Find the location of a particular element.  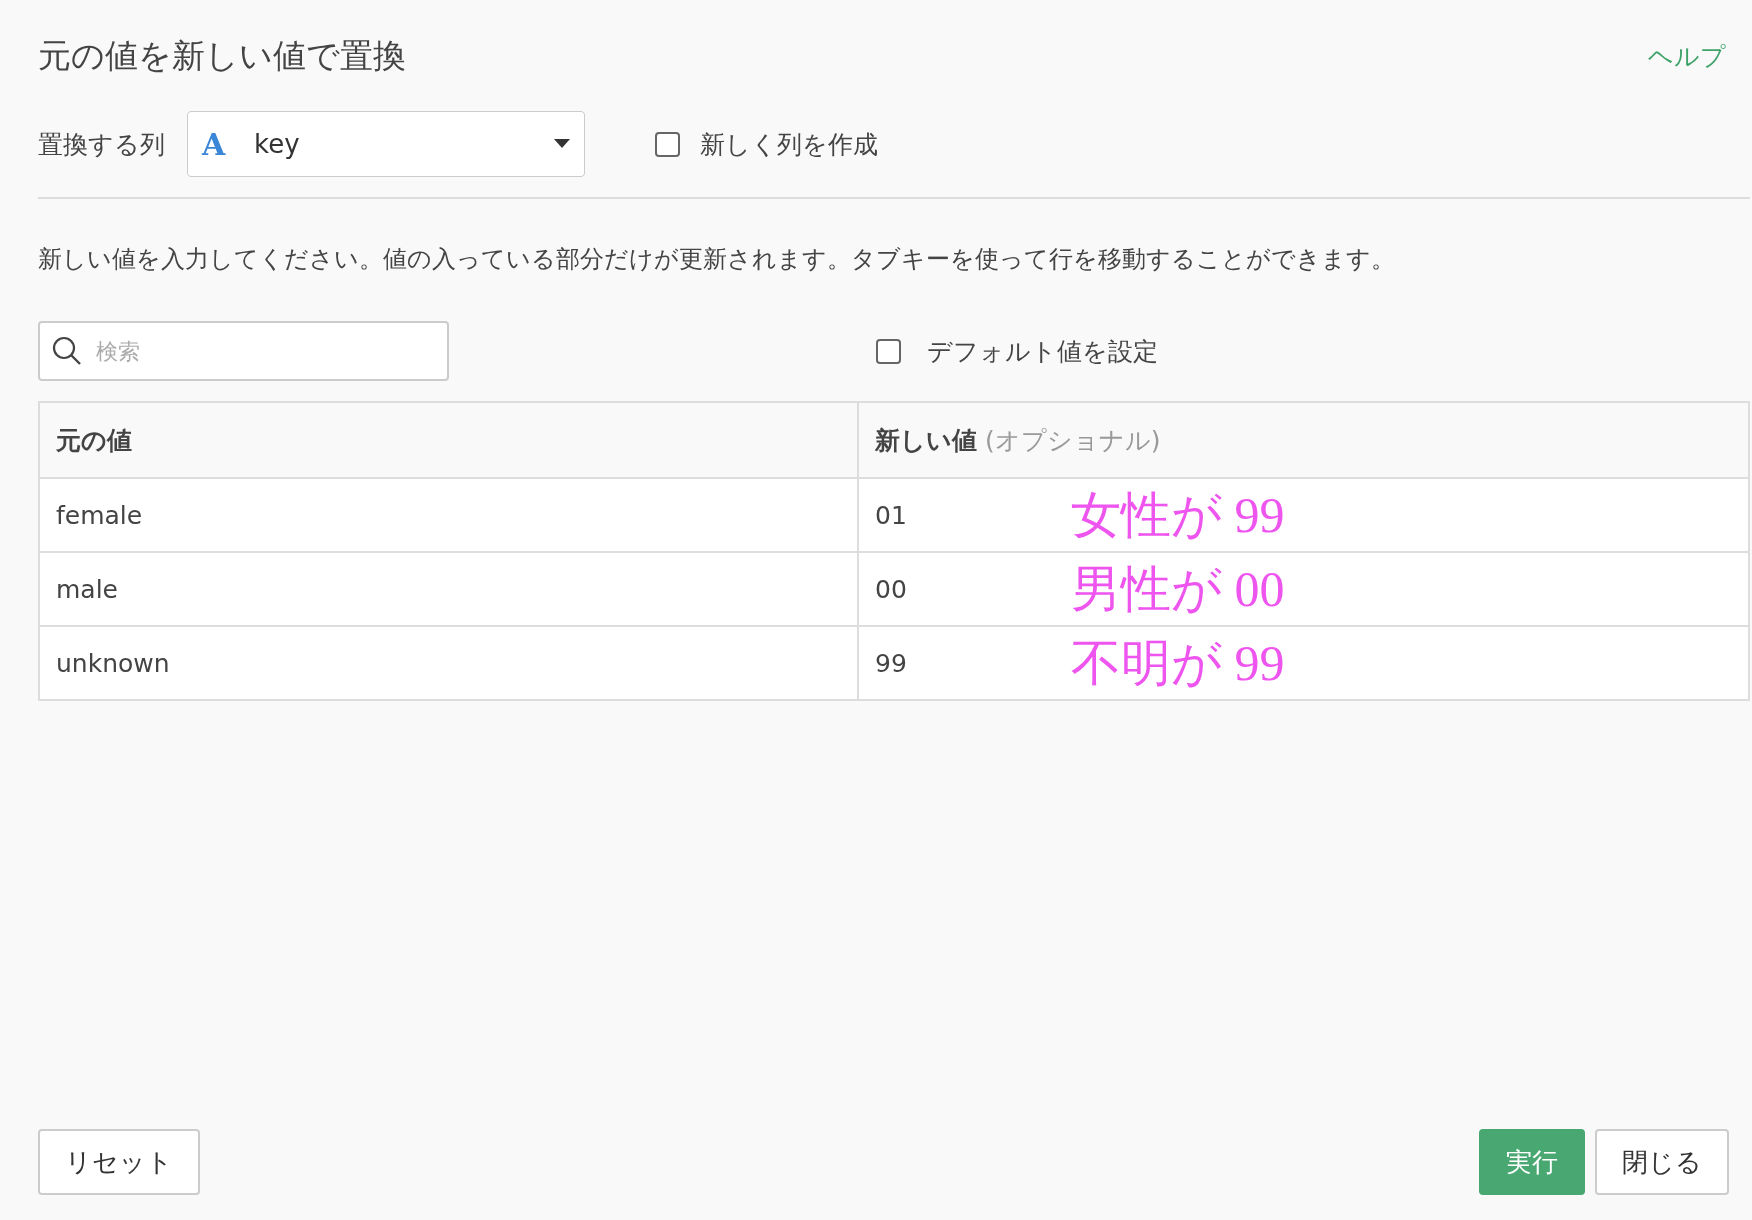

column-header: 新しい値 is located at coordinates (926, 440).